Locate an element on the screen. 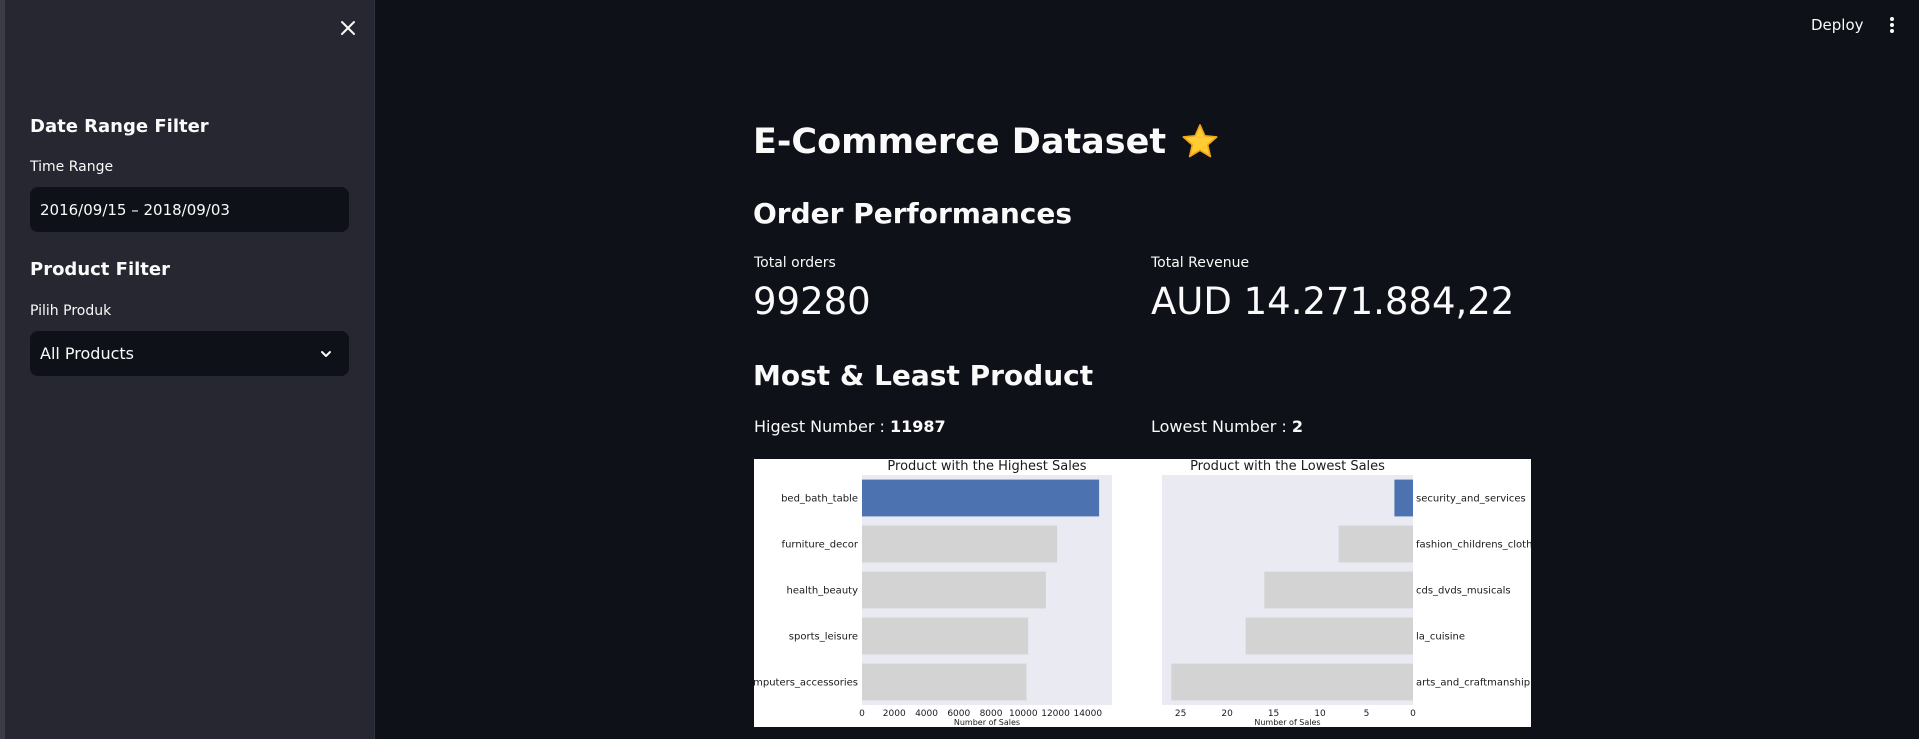 This screenshot has height=739, width=1919. lowest-number-value: 2 is located at coordinates (1297, 426).